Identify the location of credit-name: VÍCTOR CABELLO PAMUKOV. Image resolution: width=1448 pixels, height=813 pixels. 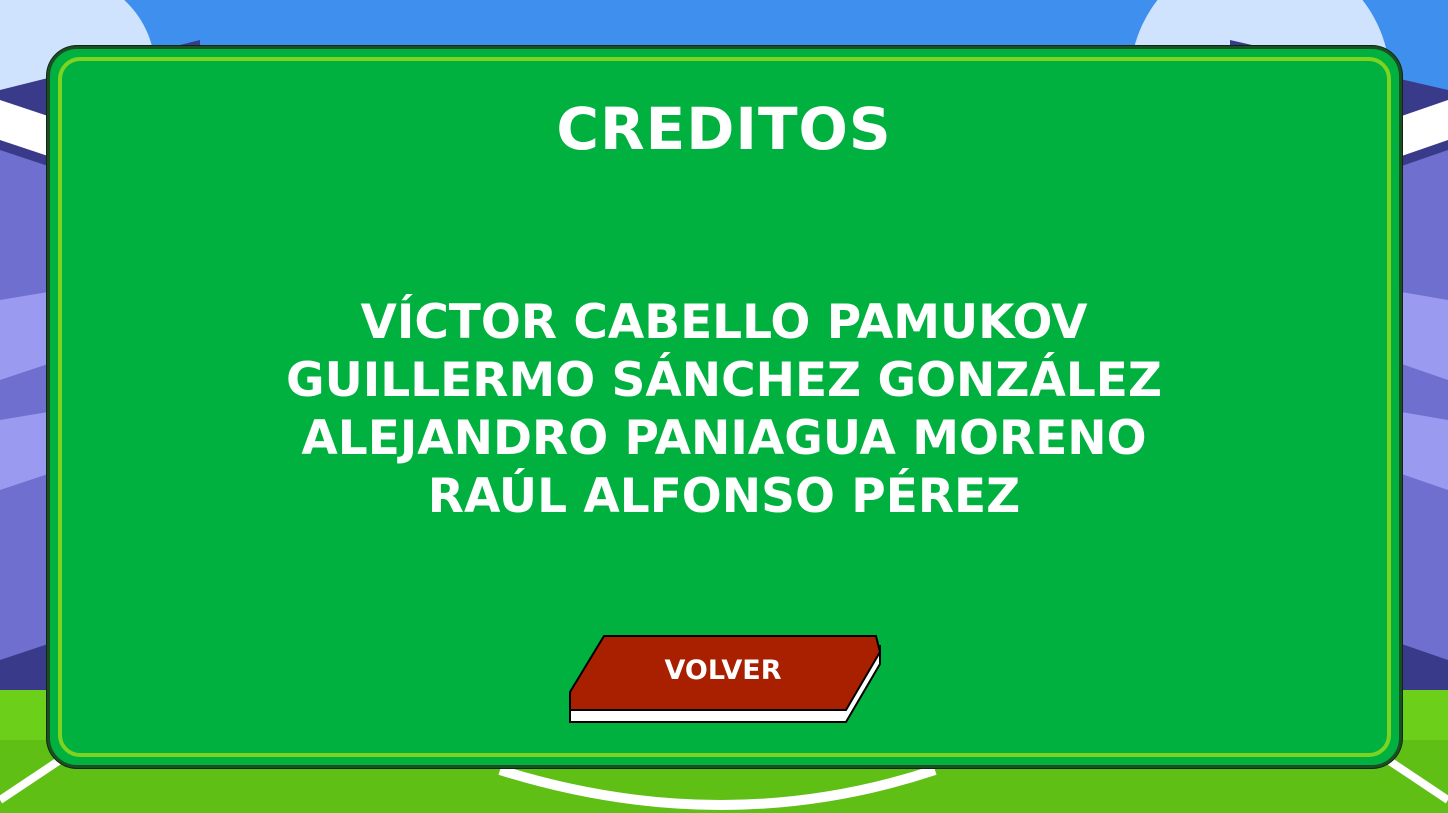
(724, 322).